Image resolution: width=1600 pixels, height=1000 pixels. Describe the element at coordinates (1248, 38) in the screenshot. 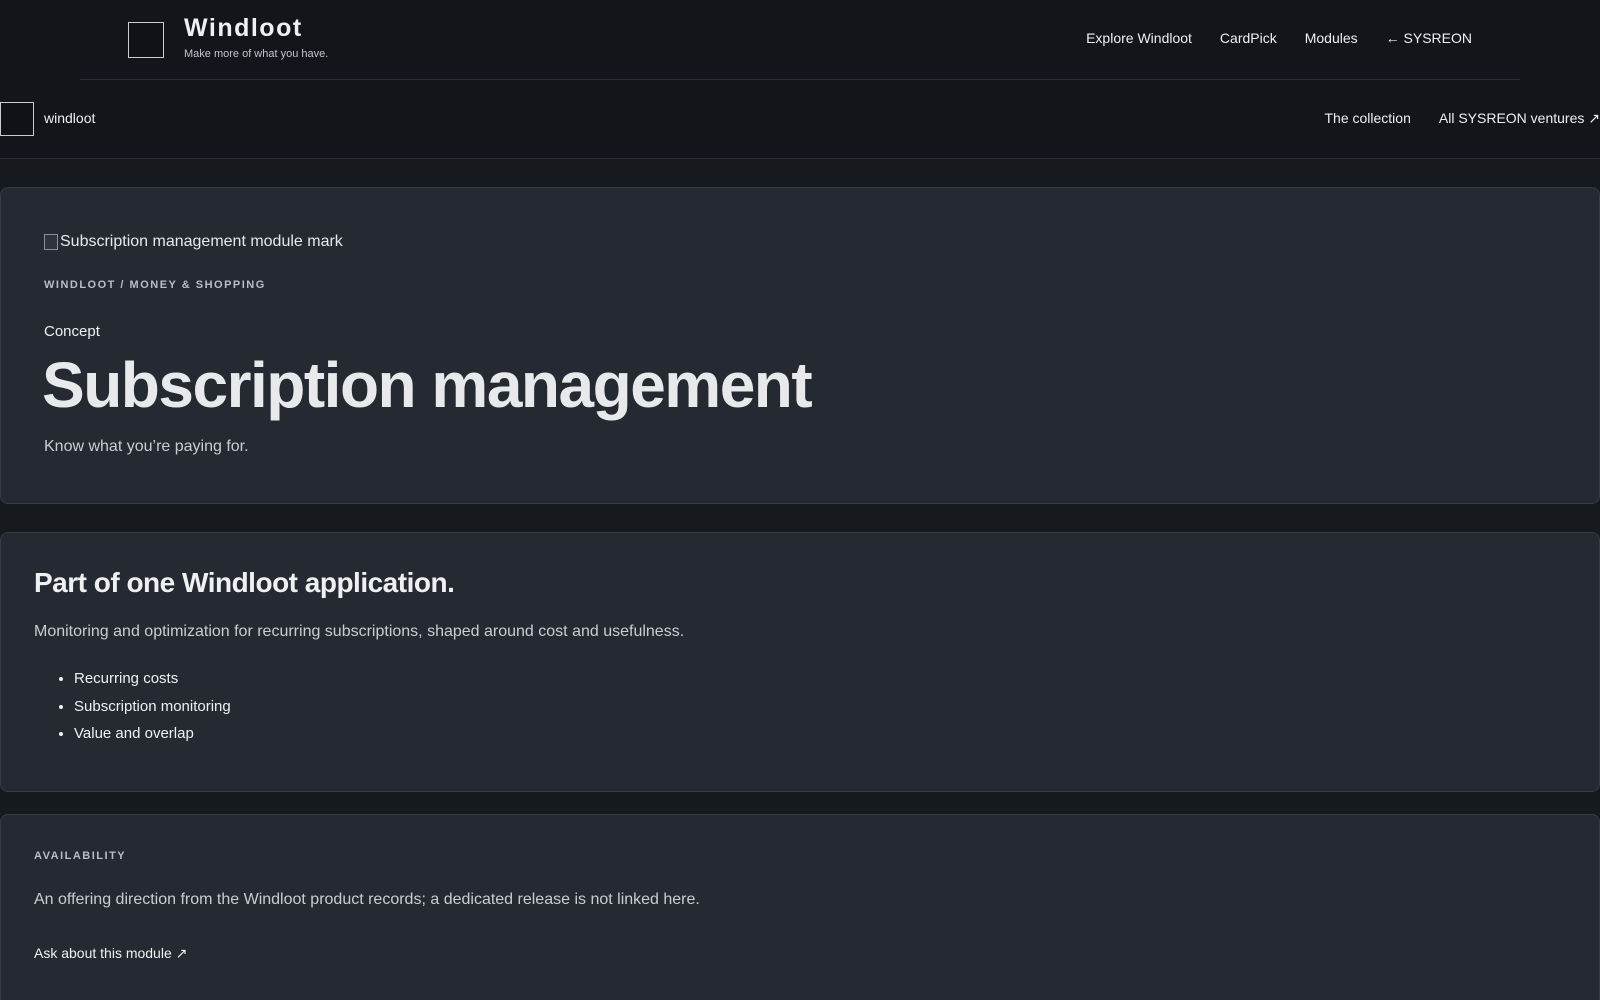

I see `nav-cardpick: CardPick` at that location.